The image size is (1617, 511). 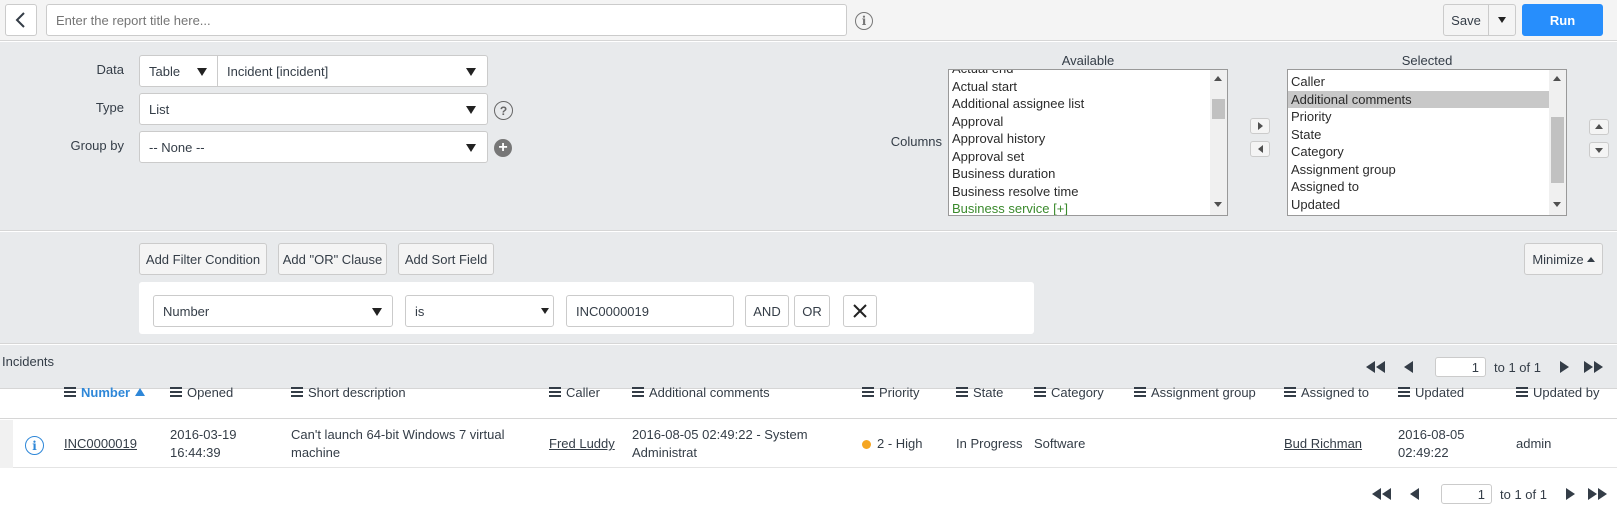 What do you see at coordinates (1080, 174) in the screenshot?
I see `available-column-option: Business duration` at bounding box center [1080, 174].